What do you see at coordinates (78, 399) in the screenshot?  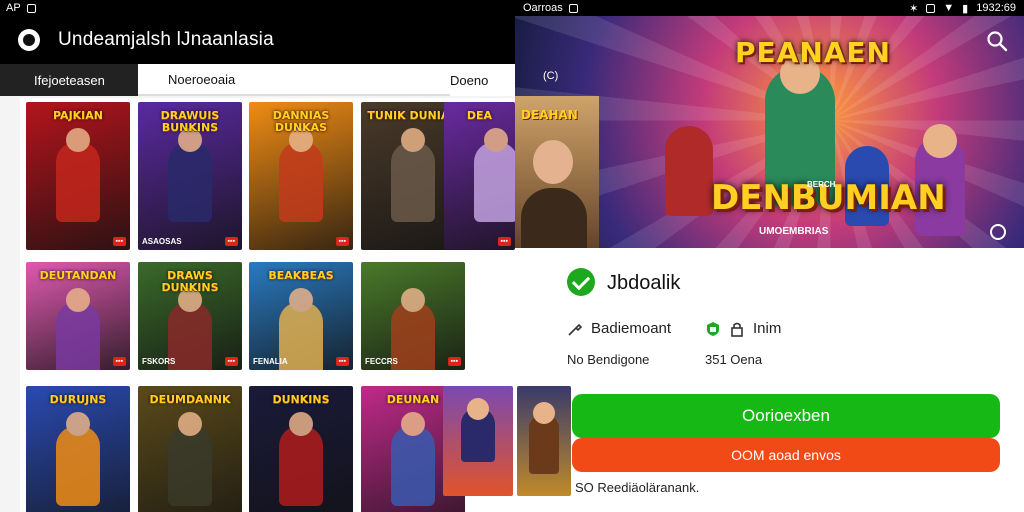 I see `game-card-title: DURUJNS` at bounding box center [78, 399].